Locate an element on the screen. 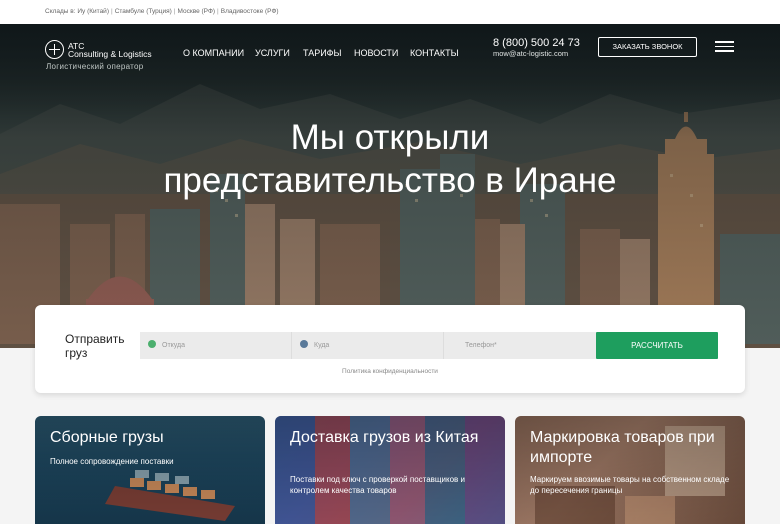  logo-tagline: Consulting & Logistics is located at coordinates (110, 54).